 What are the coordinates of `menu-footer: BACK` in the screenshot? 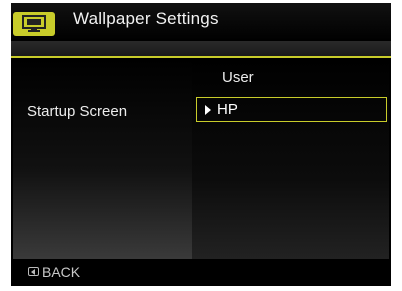 It's located at (201, 273).